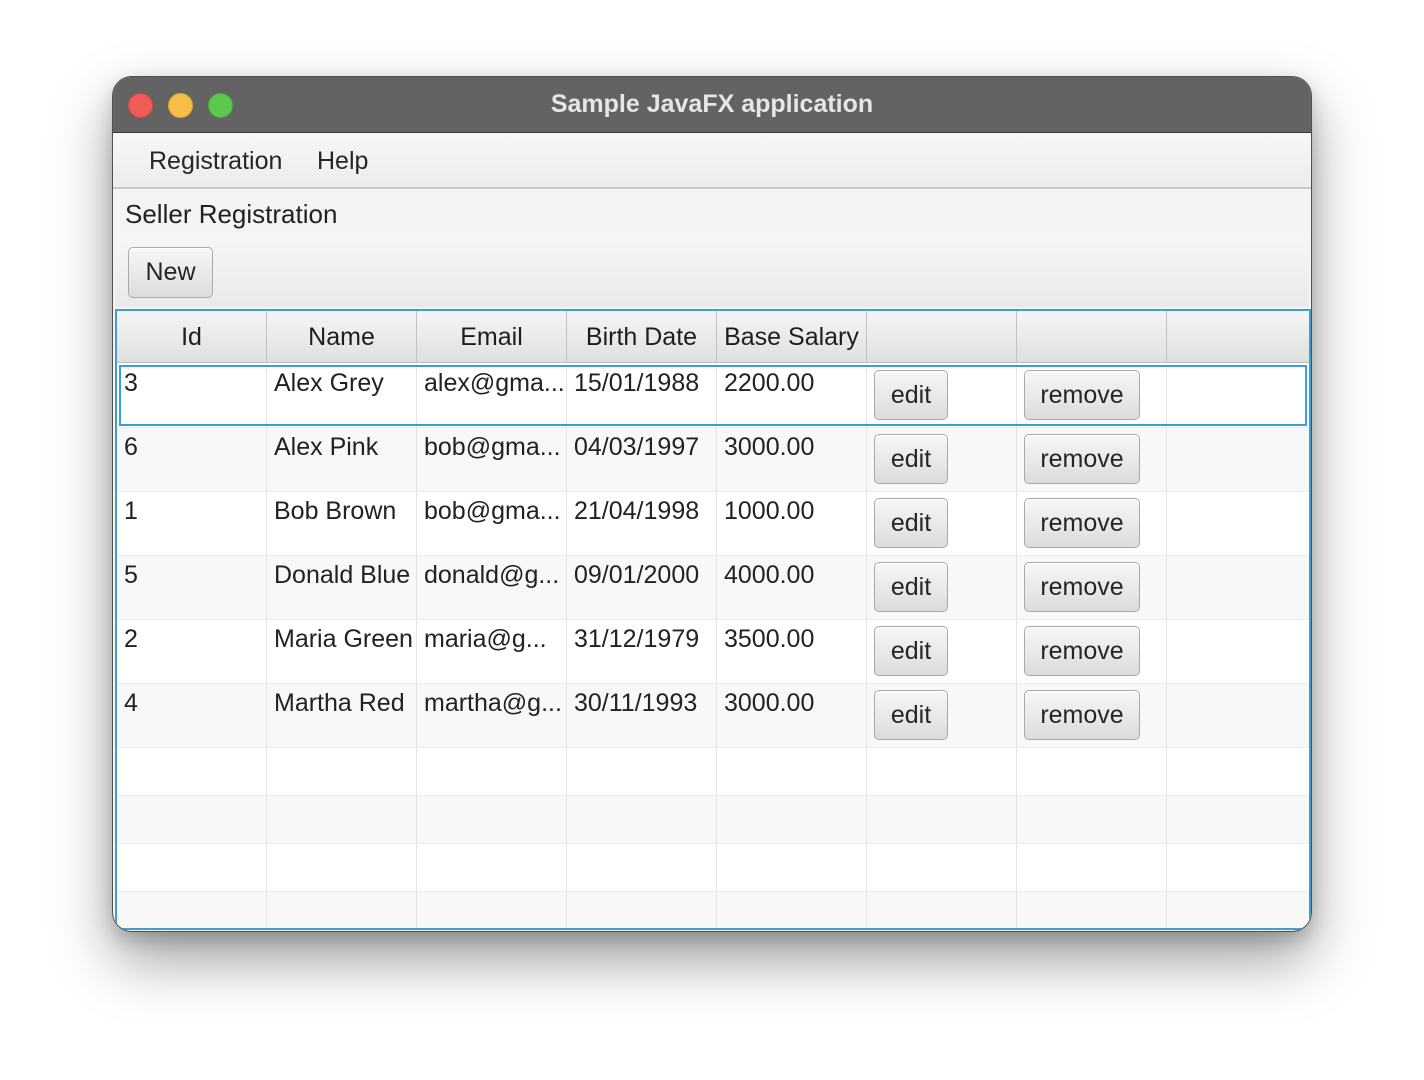 The image size is (1424, 1080). I want to click on column-header-name: Name, so click(342, 337).